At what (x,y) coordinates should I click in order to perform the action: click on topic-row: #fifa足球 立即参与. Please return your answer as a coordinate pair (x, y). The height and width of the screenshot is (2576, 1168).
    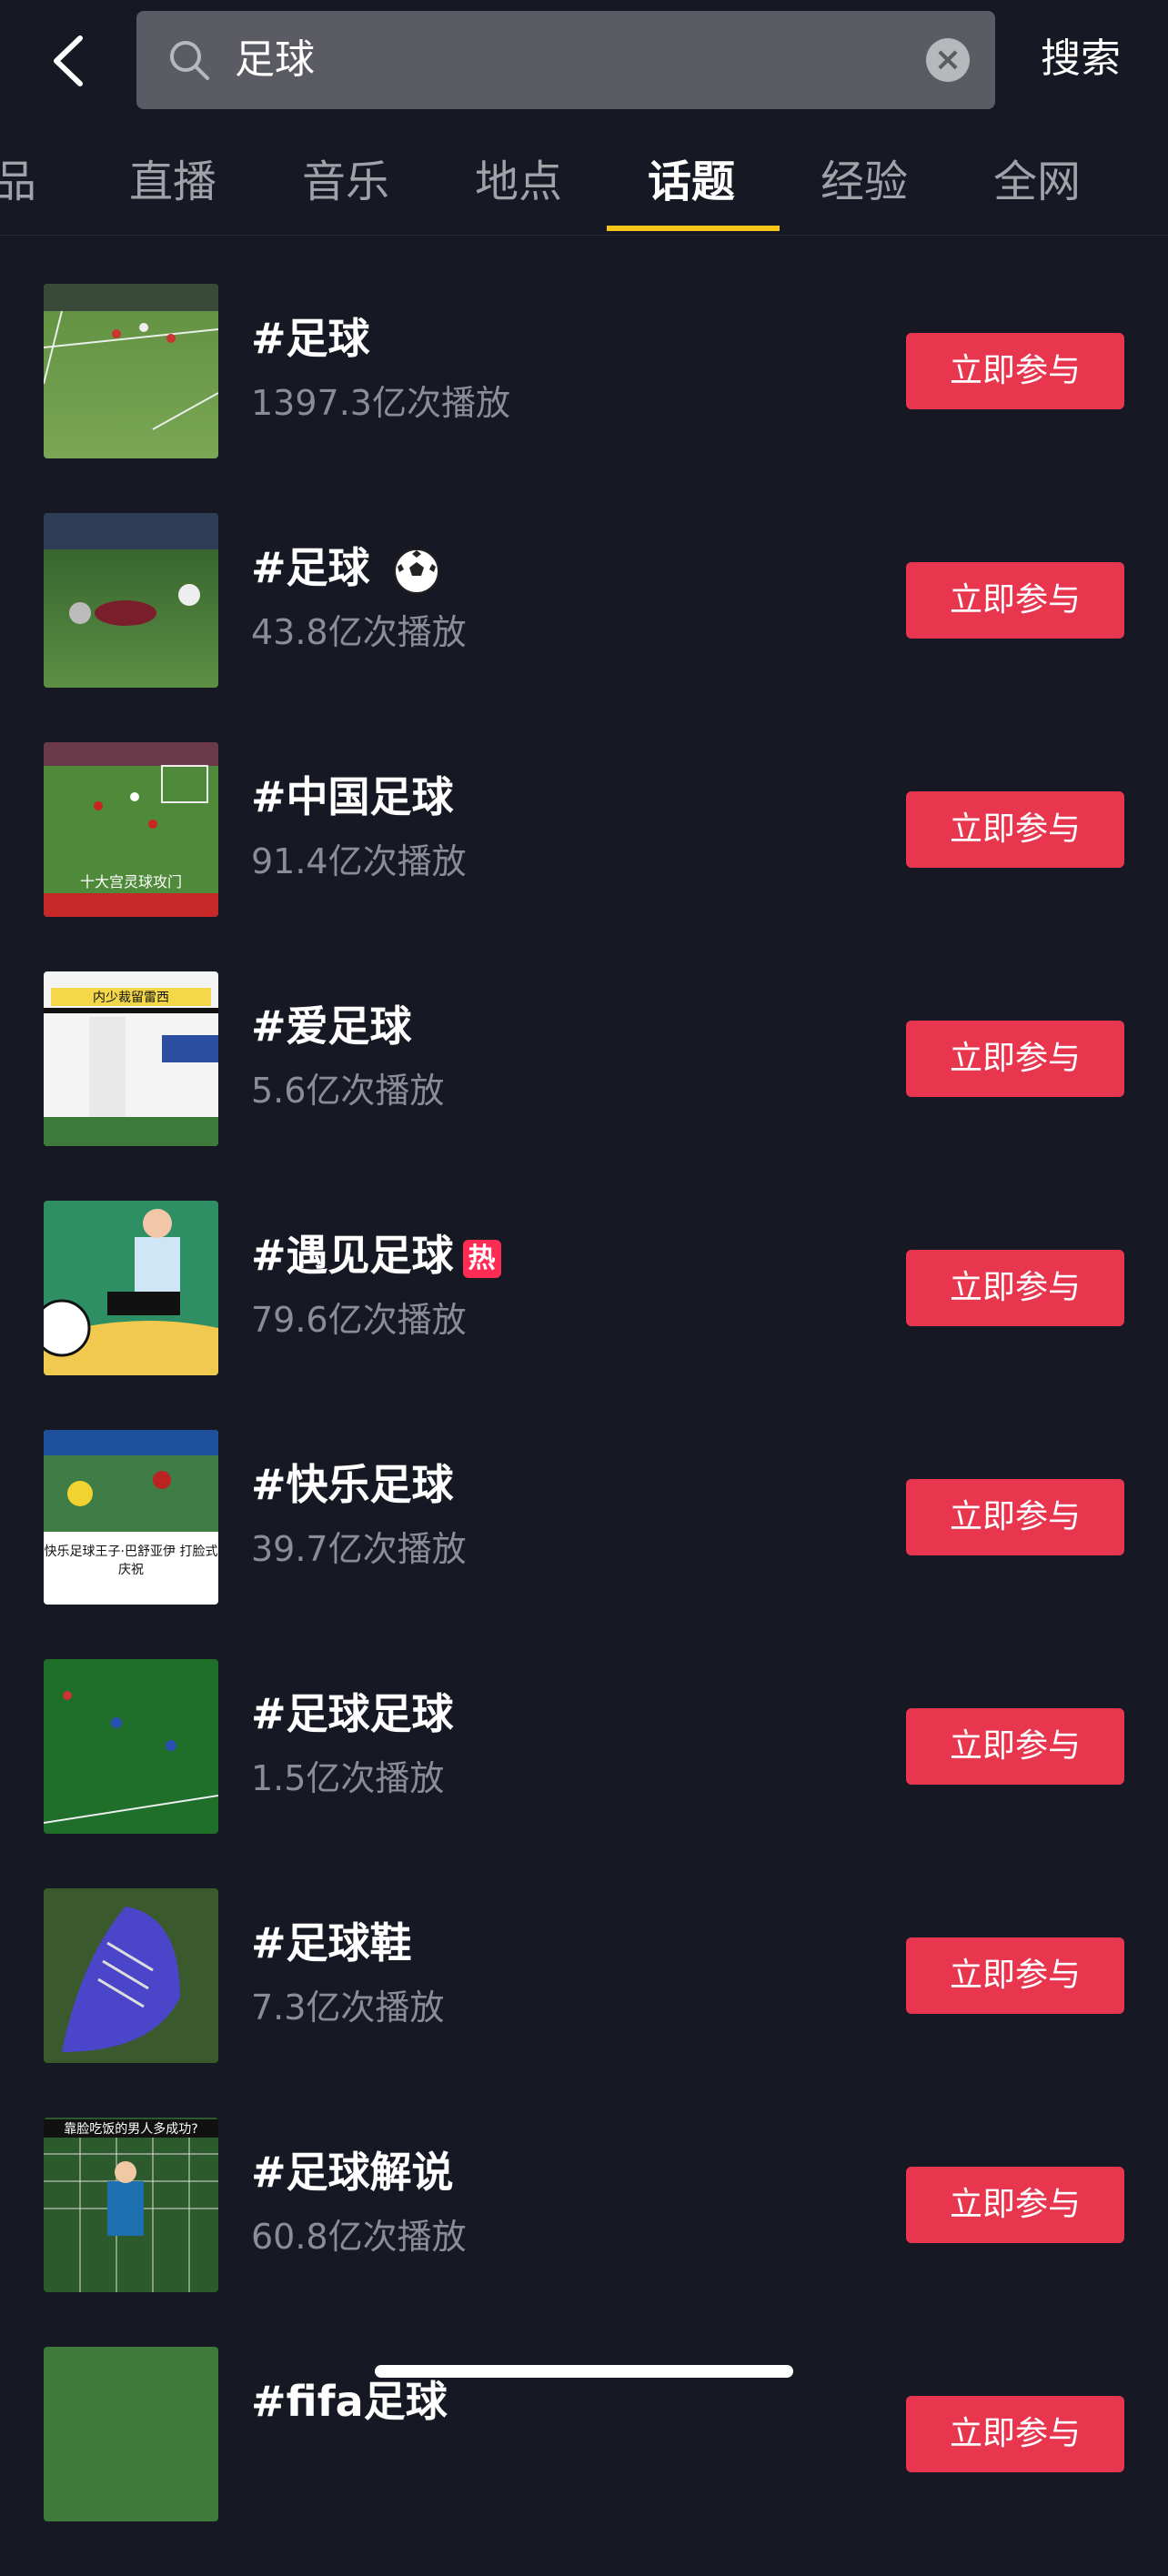
    Looking at the image, I should click on (584, 2461).